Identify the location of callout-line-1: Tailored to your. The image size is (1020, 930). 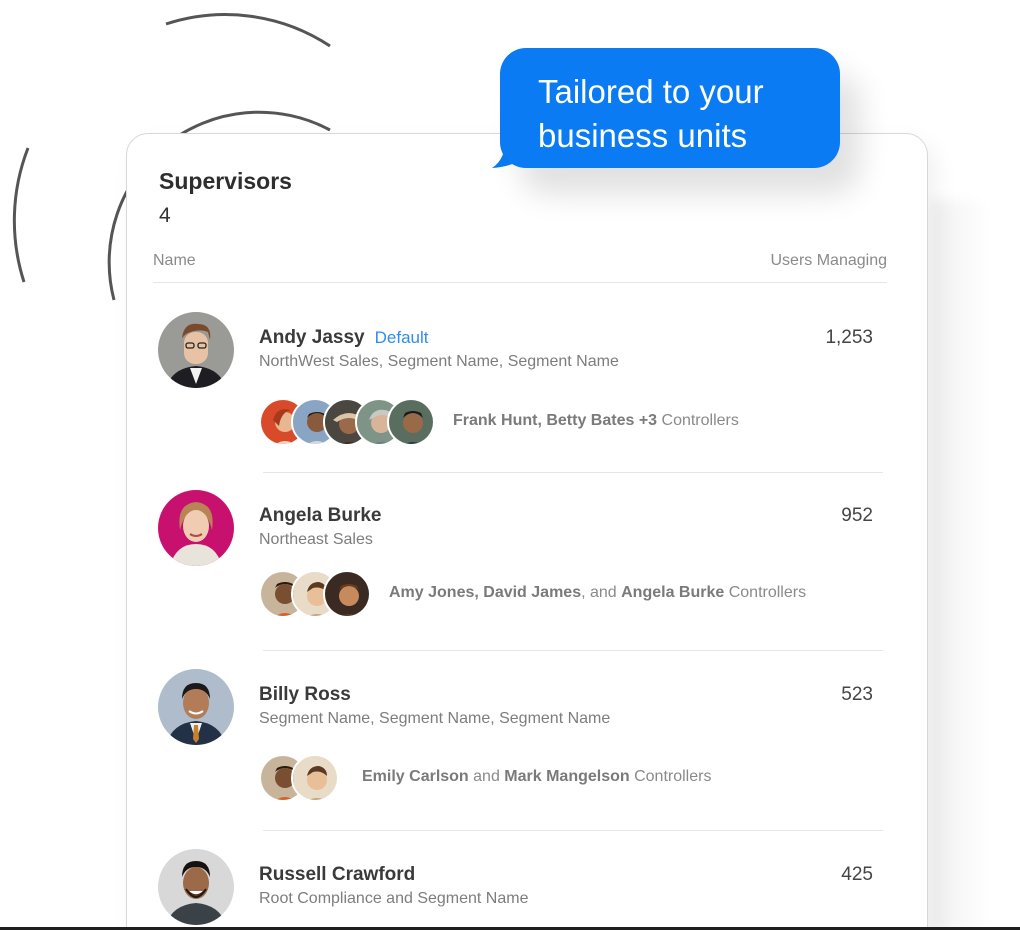
(651, 91).